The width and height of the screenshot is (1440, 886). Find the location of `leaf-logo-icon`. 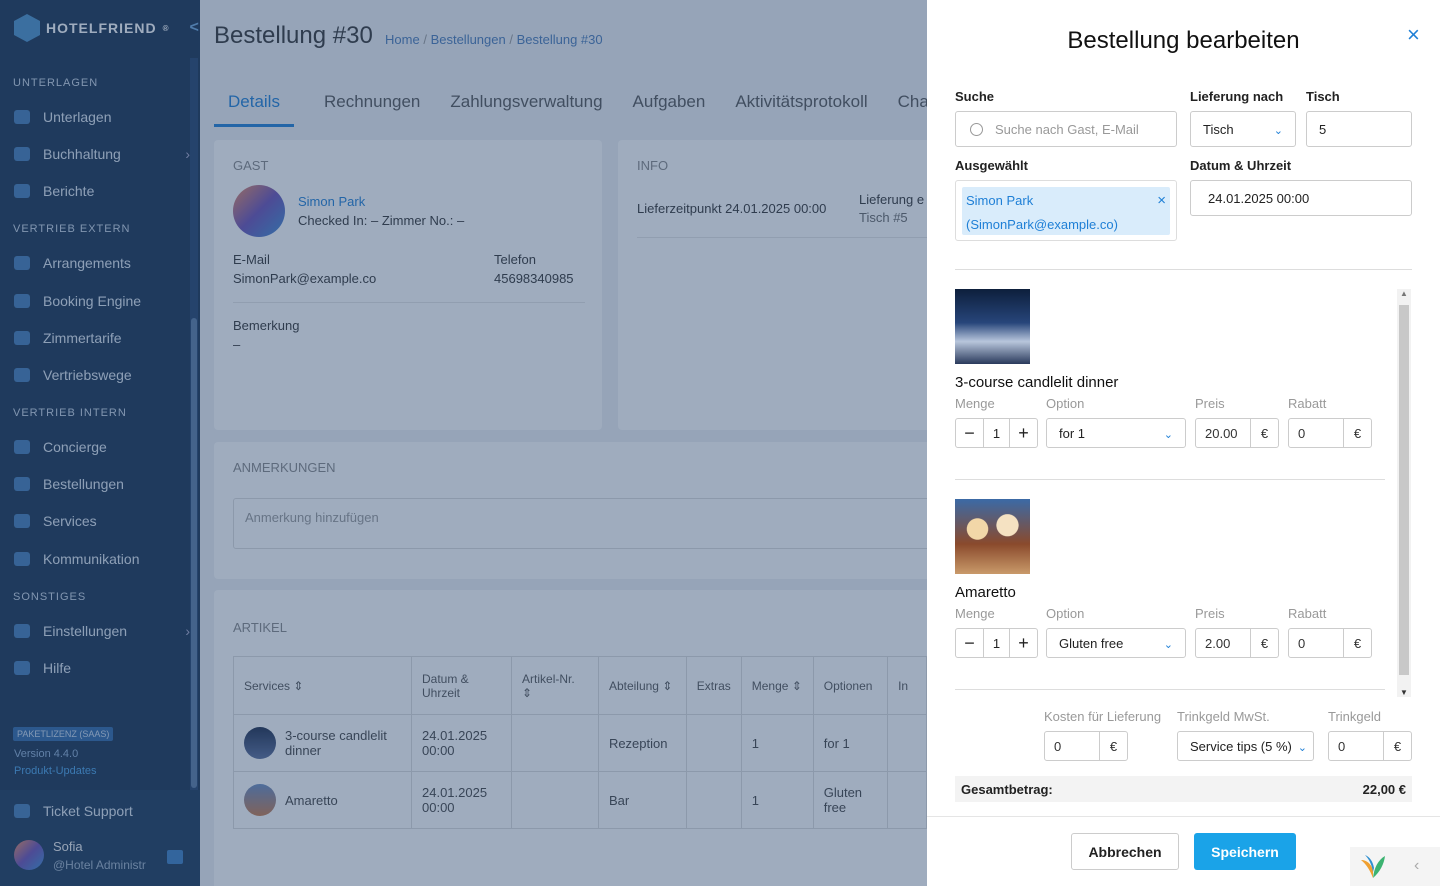

leaf-logo-icon is located at coordinates (1373, 866).